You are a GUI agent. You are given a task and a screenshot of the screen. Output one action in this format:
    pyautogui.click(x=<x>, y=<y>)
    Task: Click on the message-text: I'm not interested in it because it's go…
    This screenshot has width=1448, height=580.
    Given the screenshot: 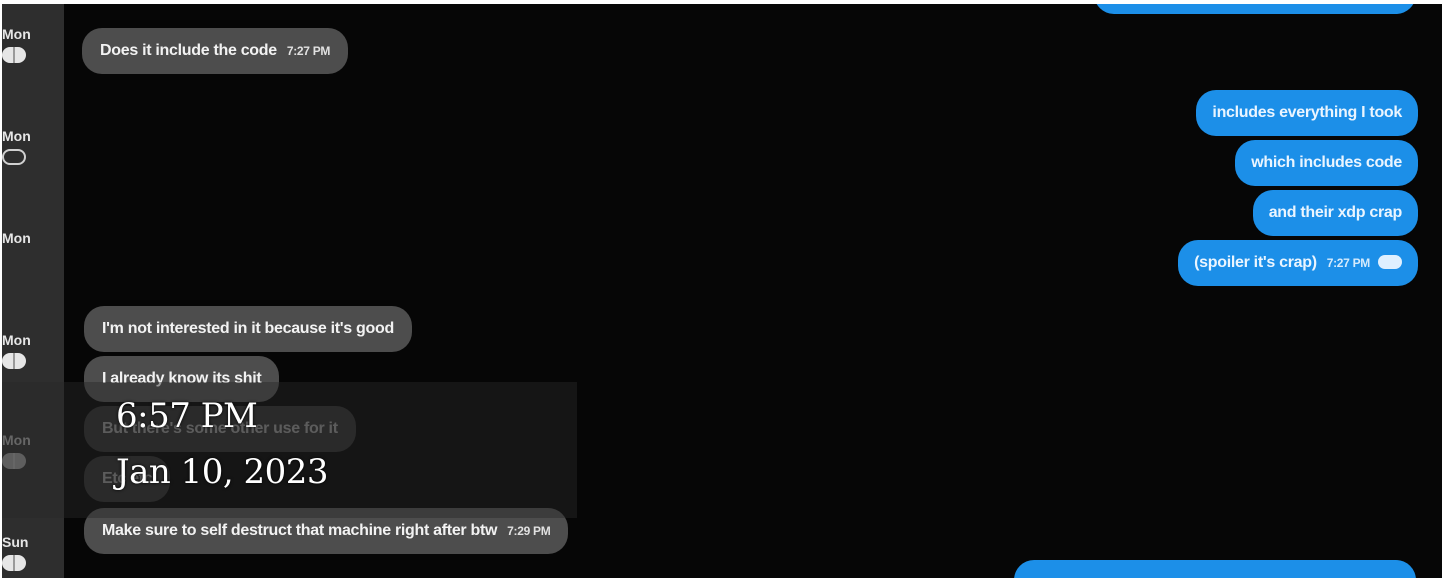 What is the action you would take?
    pyautogui.click(x=248, y=328)
    